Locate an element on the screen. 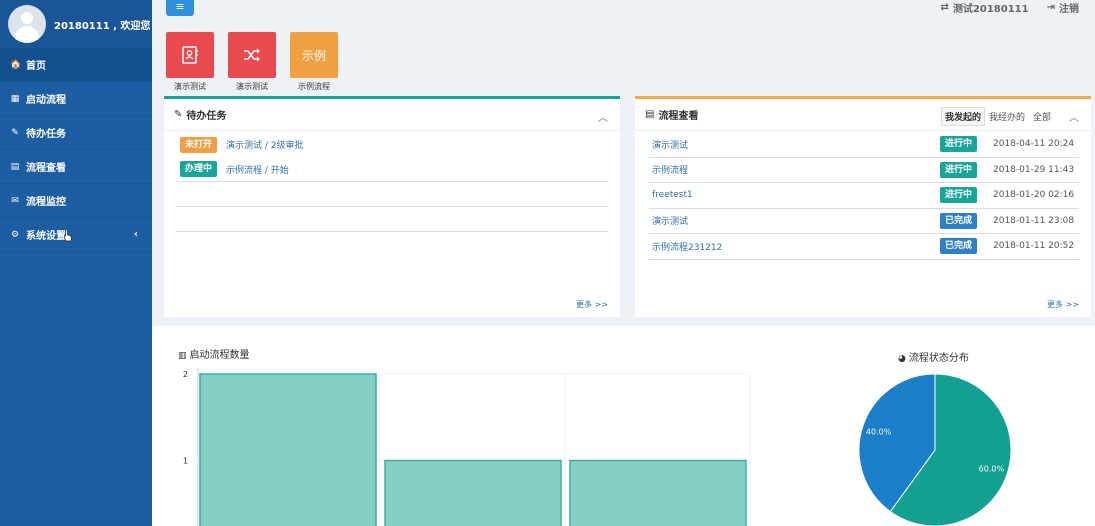 This screenshot has width=1095, height=526. flow-tab-0: 我发起的 is located at coordinates (962, 116).